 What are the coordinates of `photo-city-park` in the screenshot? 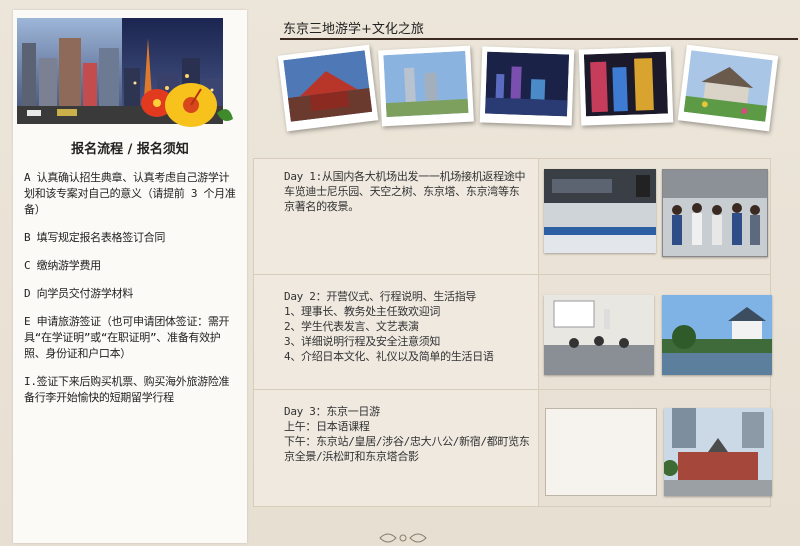 It's located at (426, 86).